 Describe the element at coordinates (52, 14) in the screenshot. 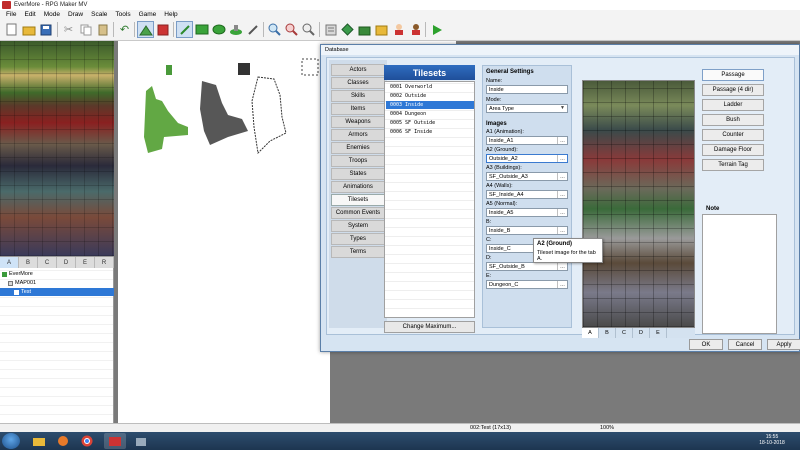

I see `menu-mode: Mode` at that location.